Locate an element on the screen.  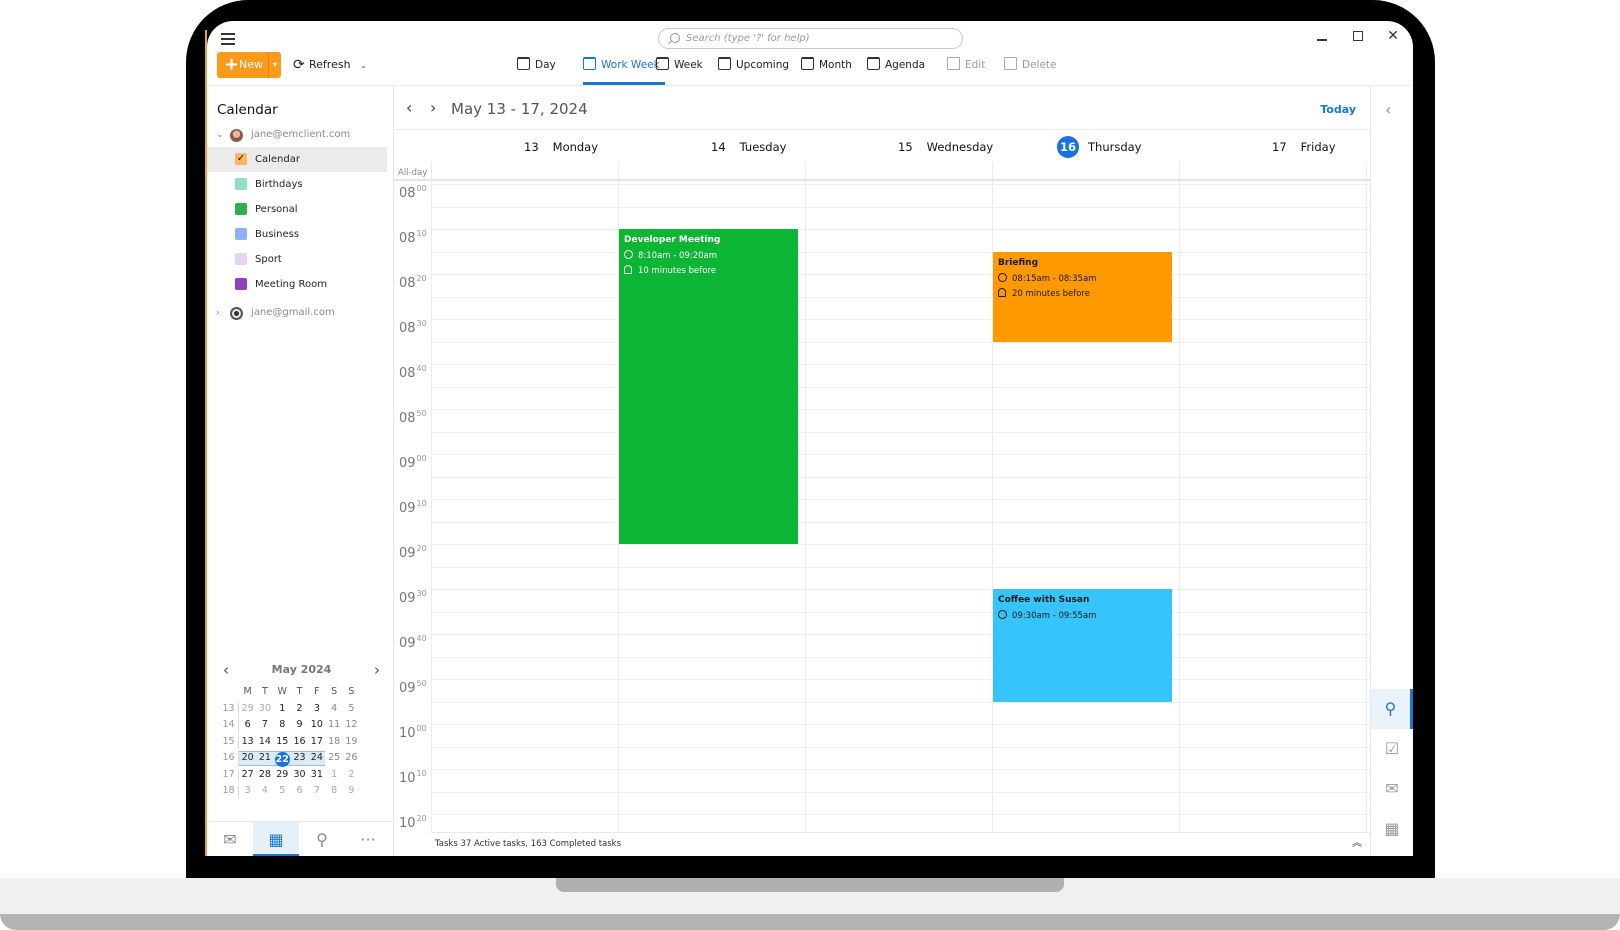
mini-day: 14 is located at coordinates (264, 742).